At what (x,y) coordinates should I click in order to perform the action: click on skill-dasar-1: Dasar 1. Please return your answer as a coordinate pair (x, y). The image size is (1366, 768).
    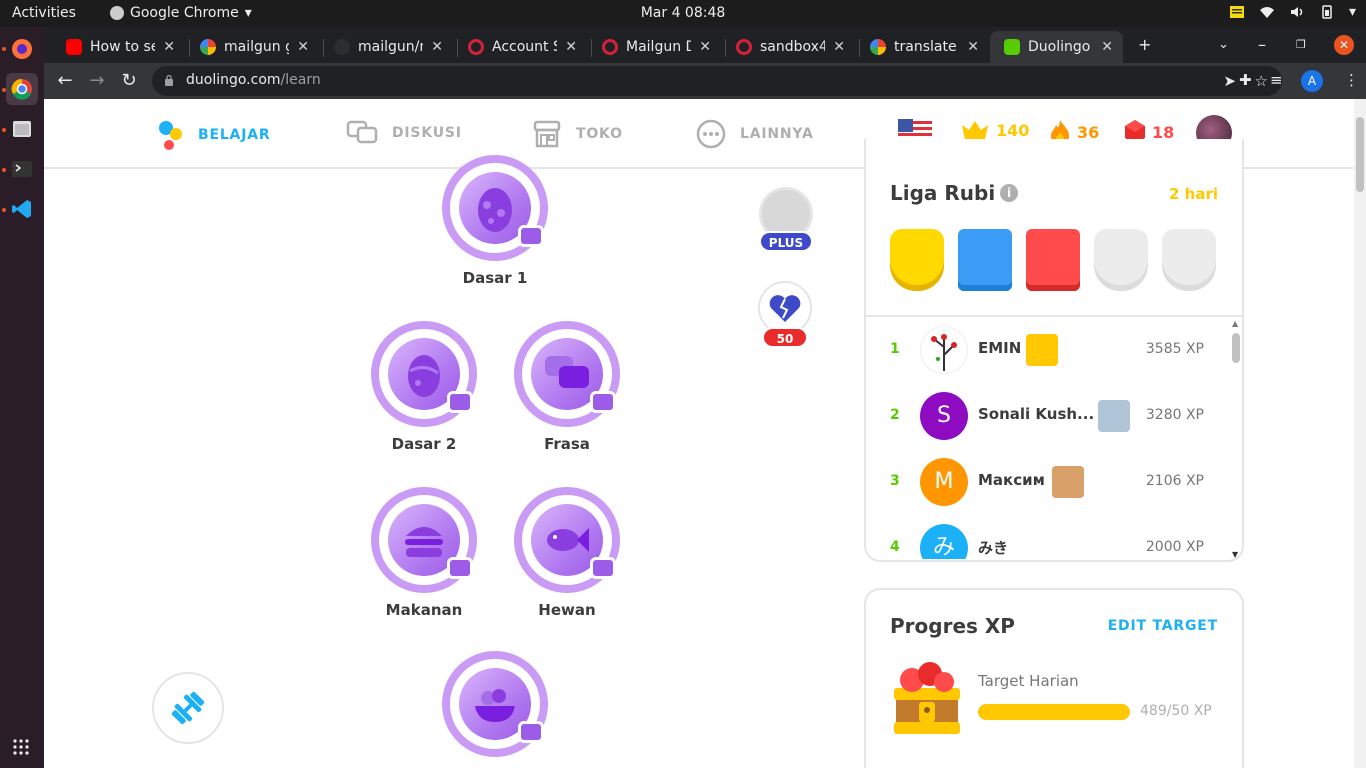
    Looking at the image, I should click on (495, 221).